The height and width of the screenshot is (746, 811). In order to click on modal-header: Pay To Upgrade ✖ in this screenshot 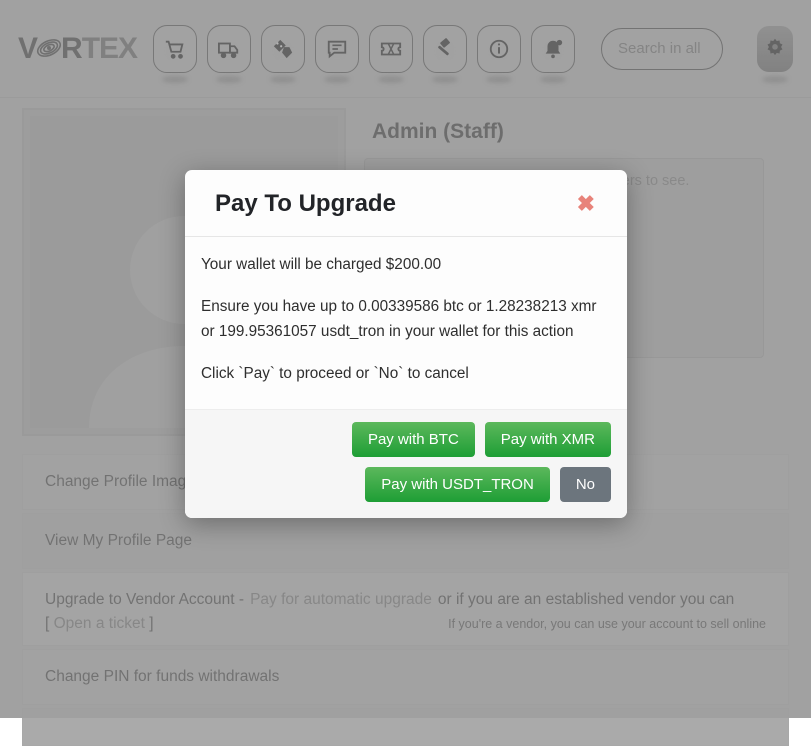, I will do `click(406, 203)`.